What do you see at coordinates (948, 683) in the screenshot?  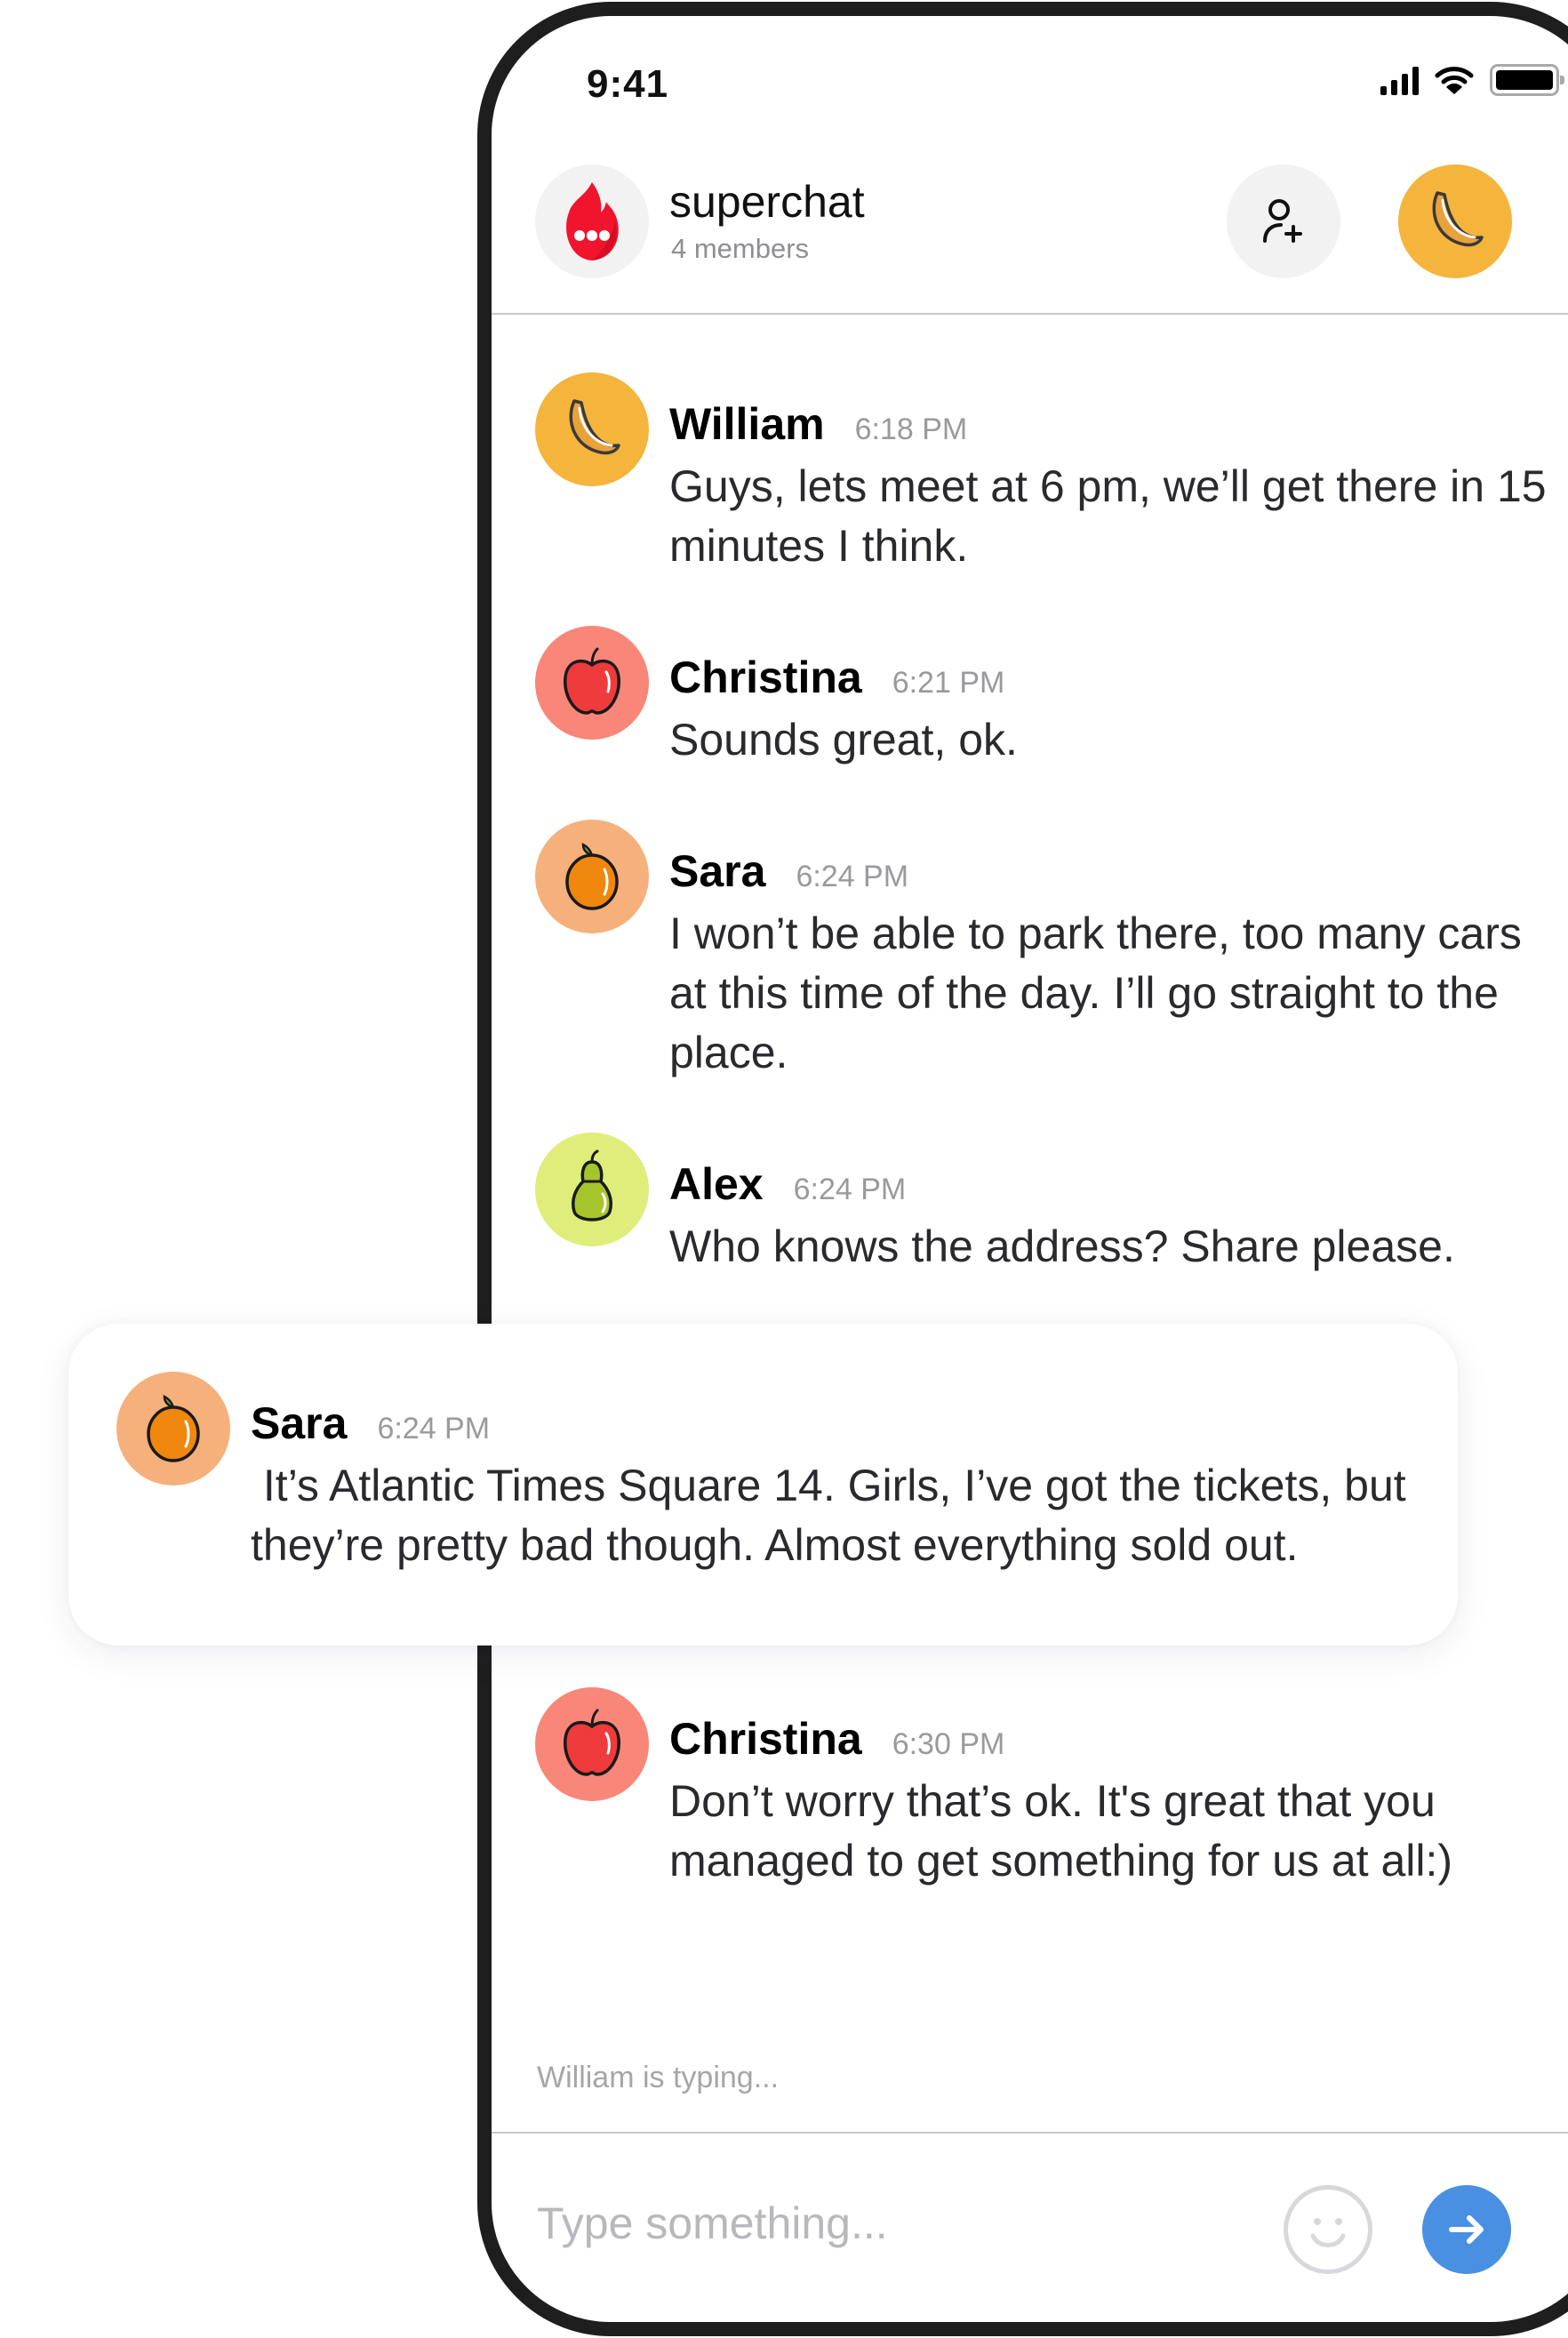 I see `message-time: 6:21 PM` at bounding box center [948, 683].